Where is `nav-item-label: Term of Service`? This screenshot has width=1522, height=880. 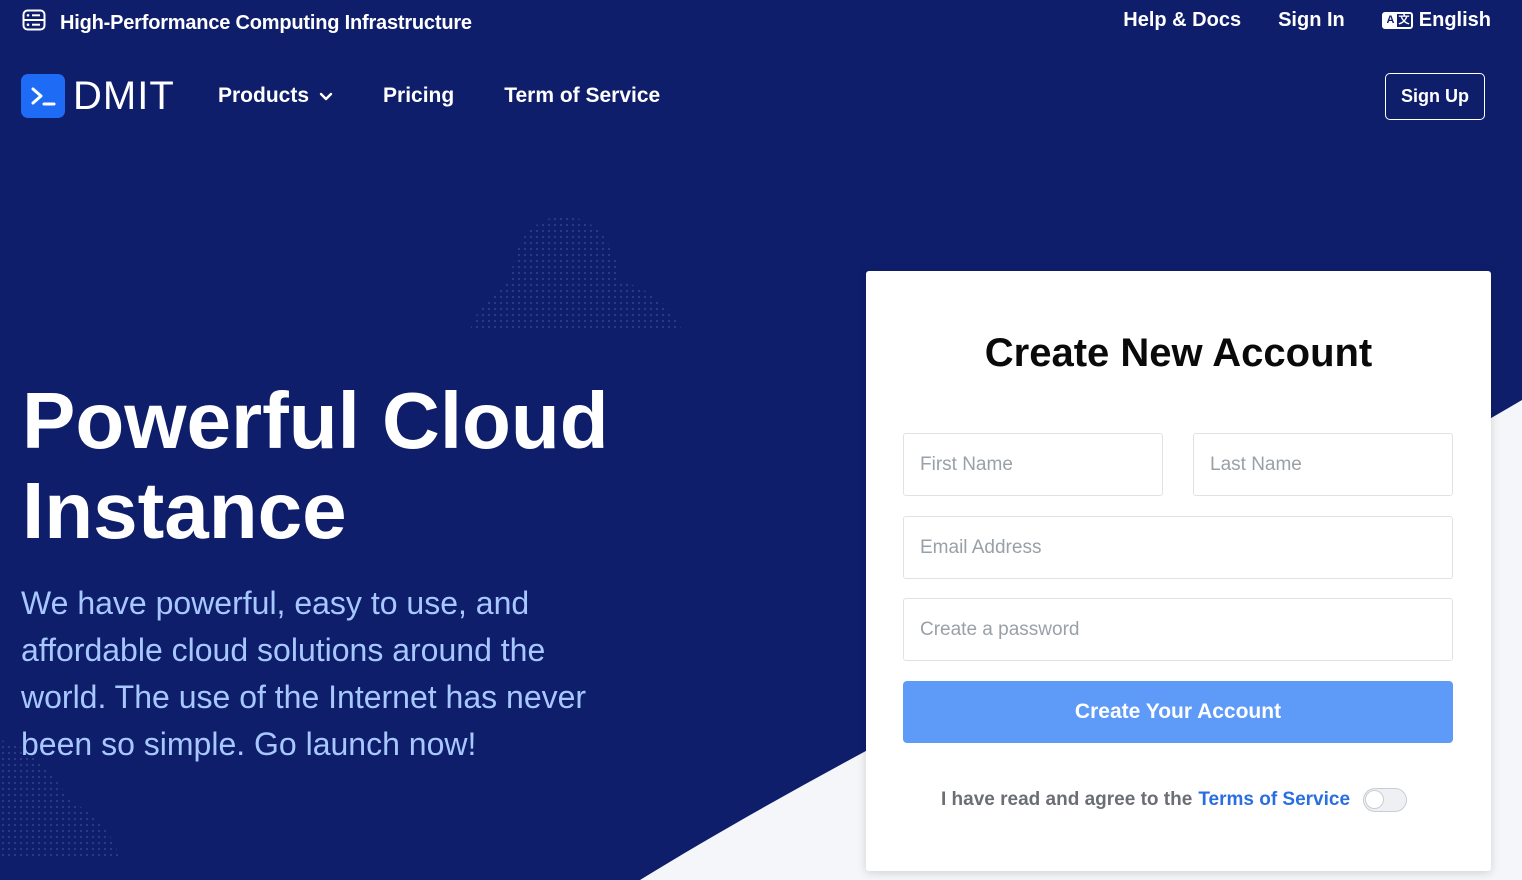 nav-item-label: Term of Service is located at coordinates (582, 95).